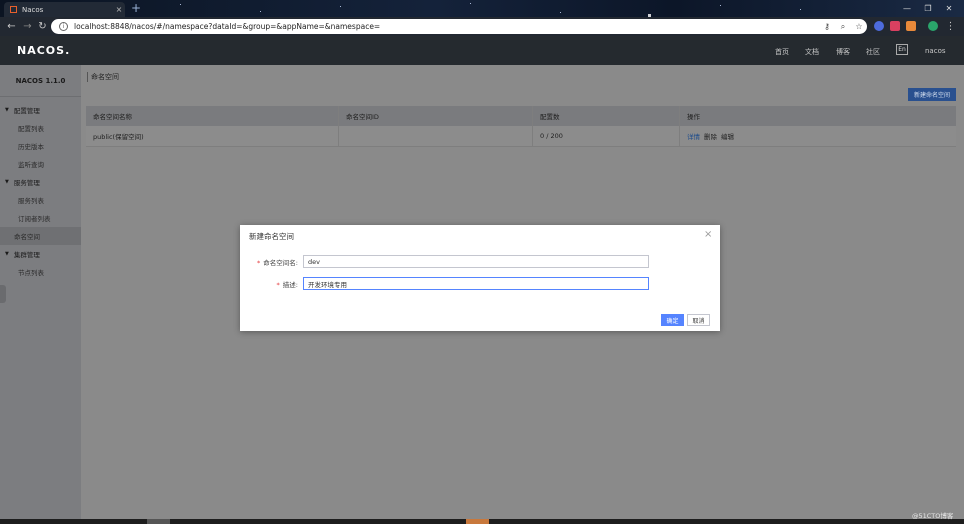  I want to click on browser-menu-button: ⋮, so click(950, 26).